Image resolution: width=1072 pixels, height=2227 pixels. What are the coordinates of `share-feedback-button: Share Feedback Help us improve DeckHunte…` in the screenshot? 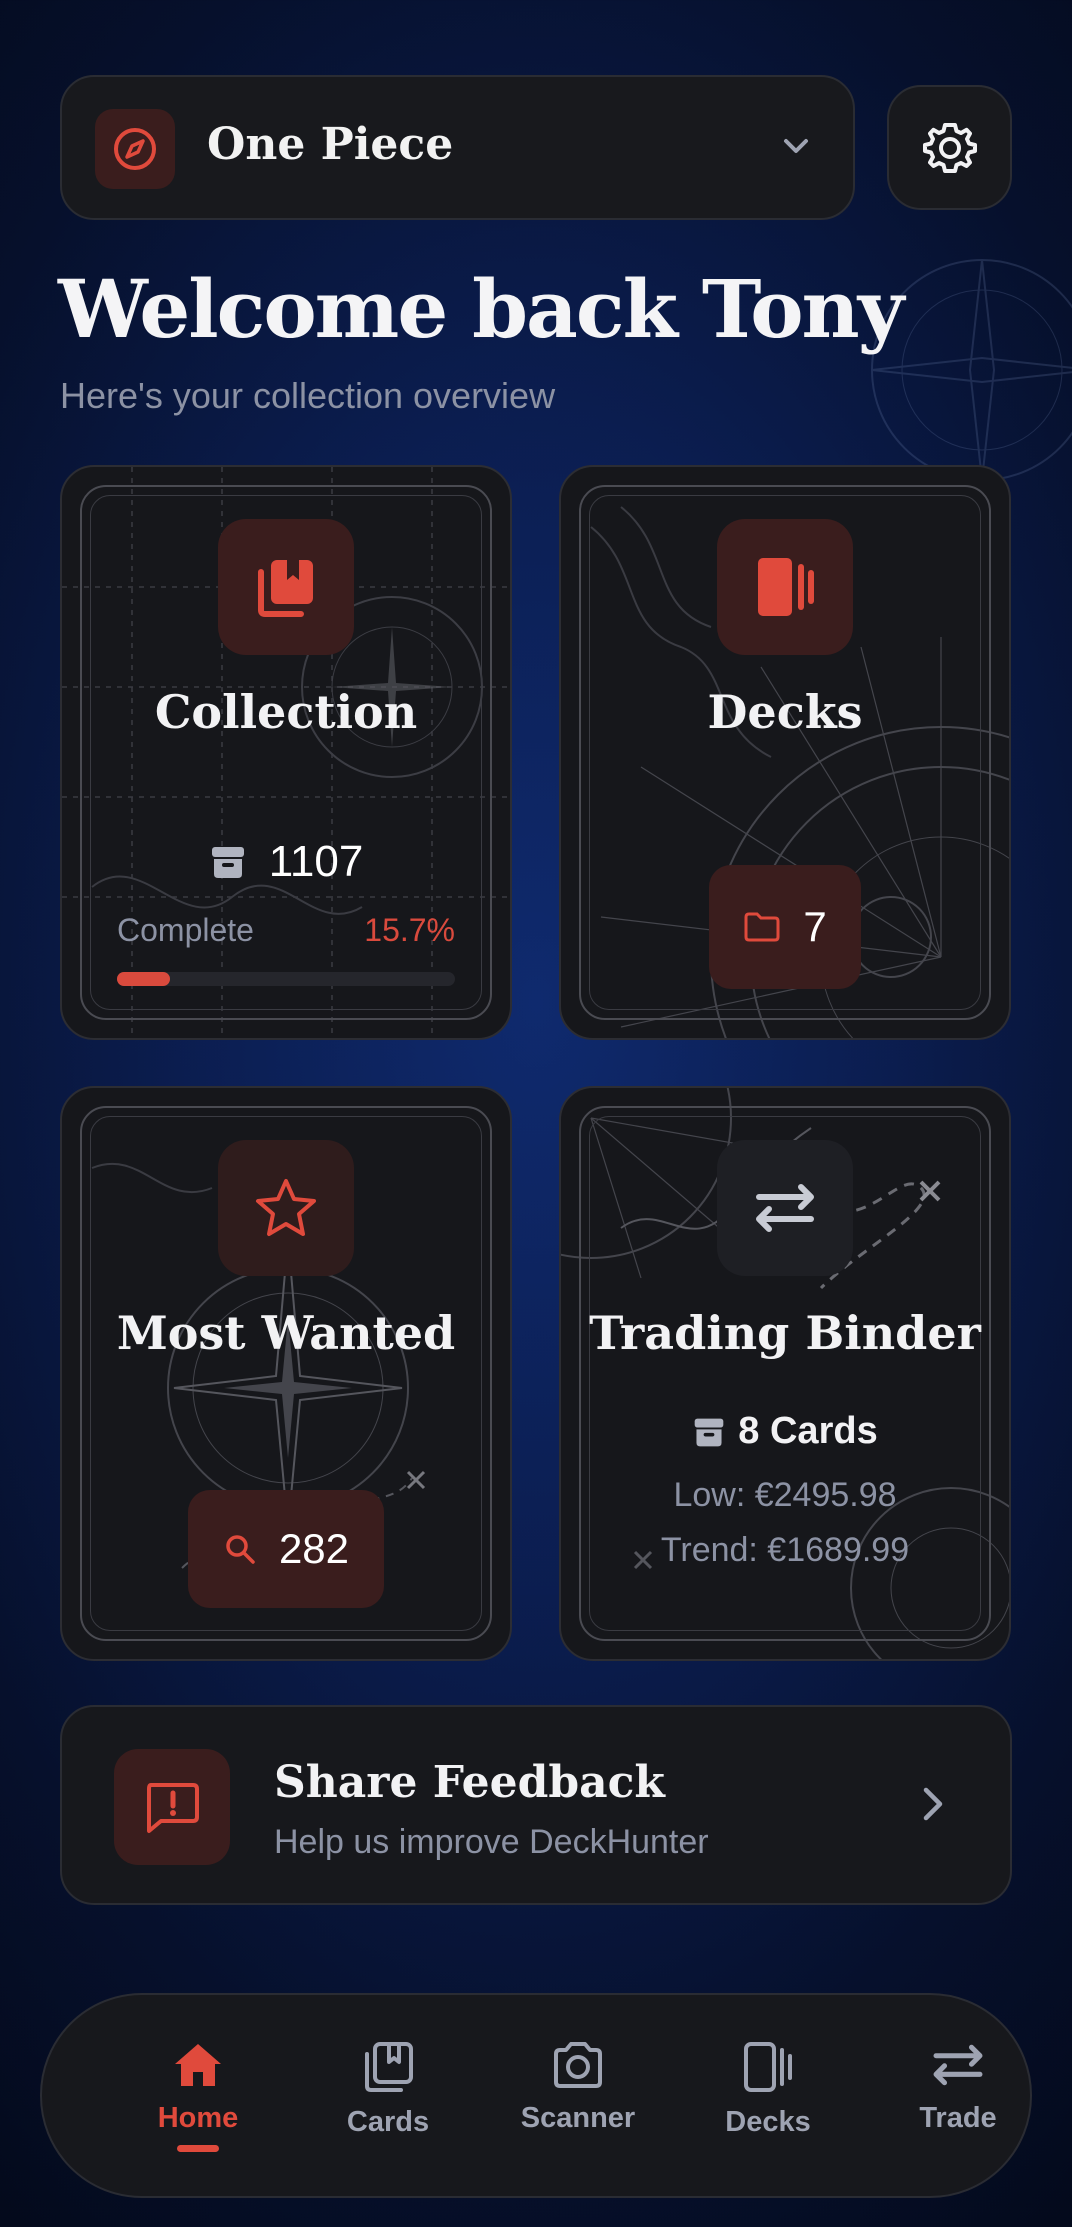 It's located at (536, 1805).